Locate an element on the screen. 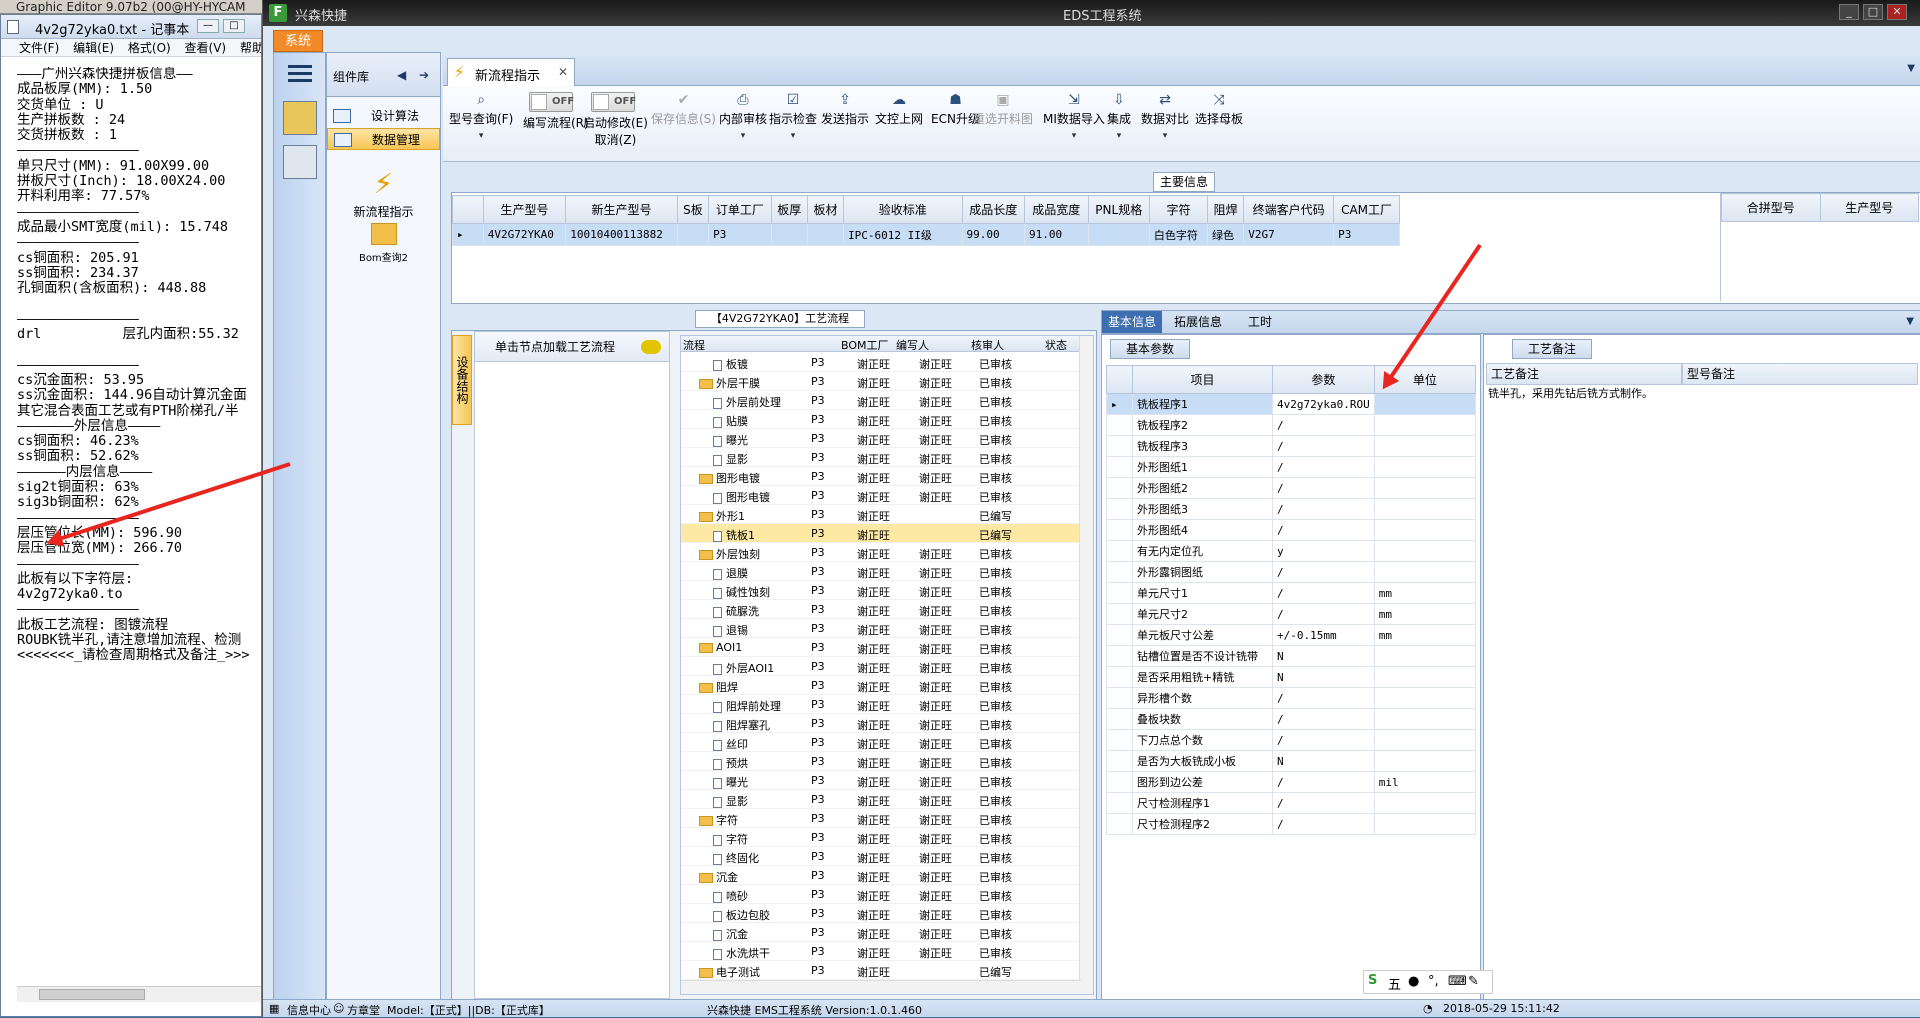 This screenshot has width=1920, height=1018. table-row: 外形图纸3/ is located at coordinates (1291, 509).